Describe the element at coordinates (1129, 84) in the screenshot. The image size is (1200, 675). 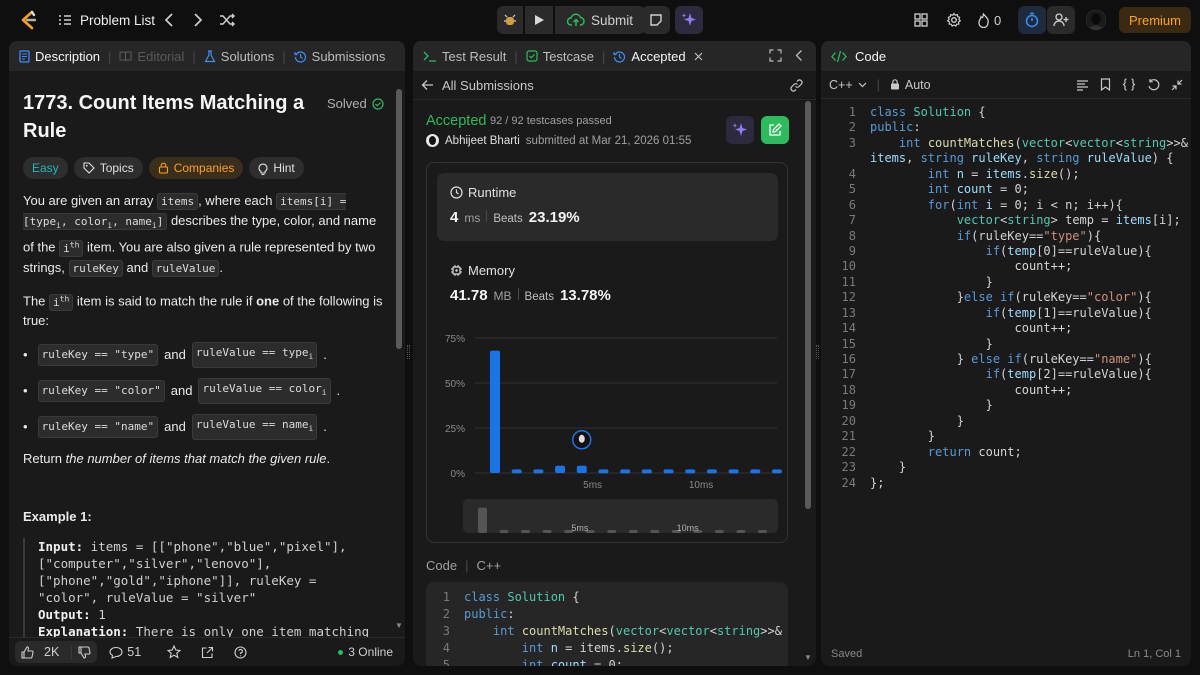
I see `braces-icon` at that location.